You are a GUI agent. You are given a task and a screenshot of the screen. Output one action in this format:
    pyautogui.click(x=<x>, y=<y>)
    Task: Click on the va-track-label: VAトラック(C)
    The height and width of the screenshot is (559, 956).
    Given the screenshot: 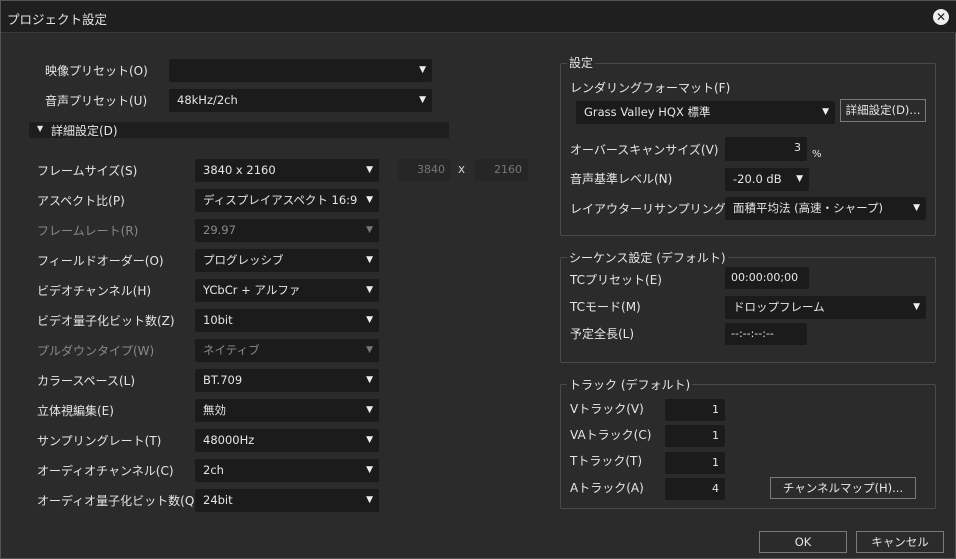 What is the action you would take?
    pyautogui.click(x=611, y=435)
    